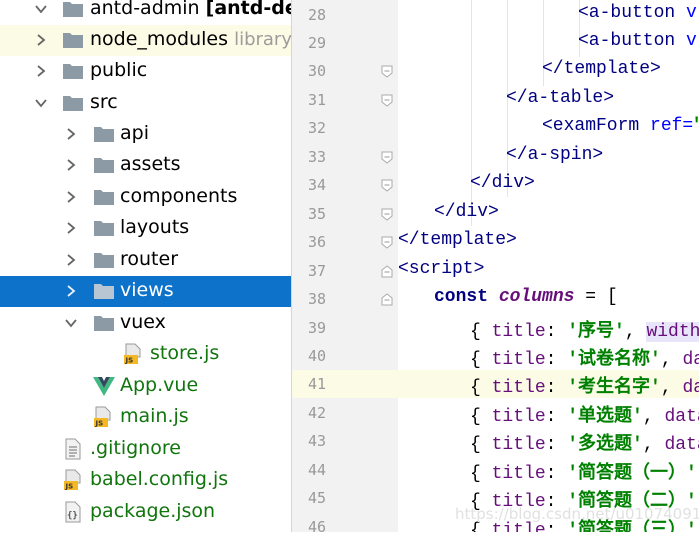 The image size is (699, 541). I want to click on tree-item-gitignore: .gitignore, so click(145, 449).